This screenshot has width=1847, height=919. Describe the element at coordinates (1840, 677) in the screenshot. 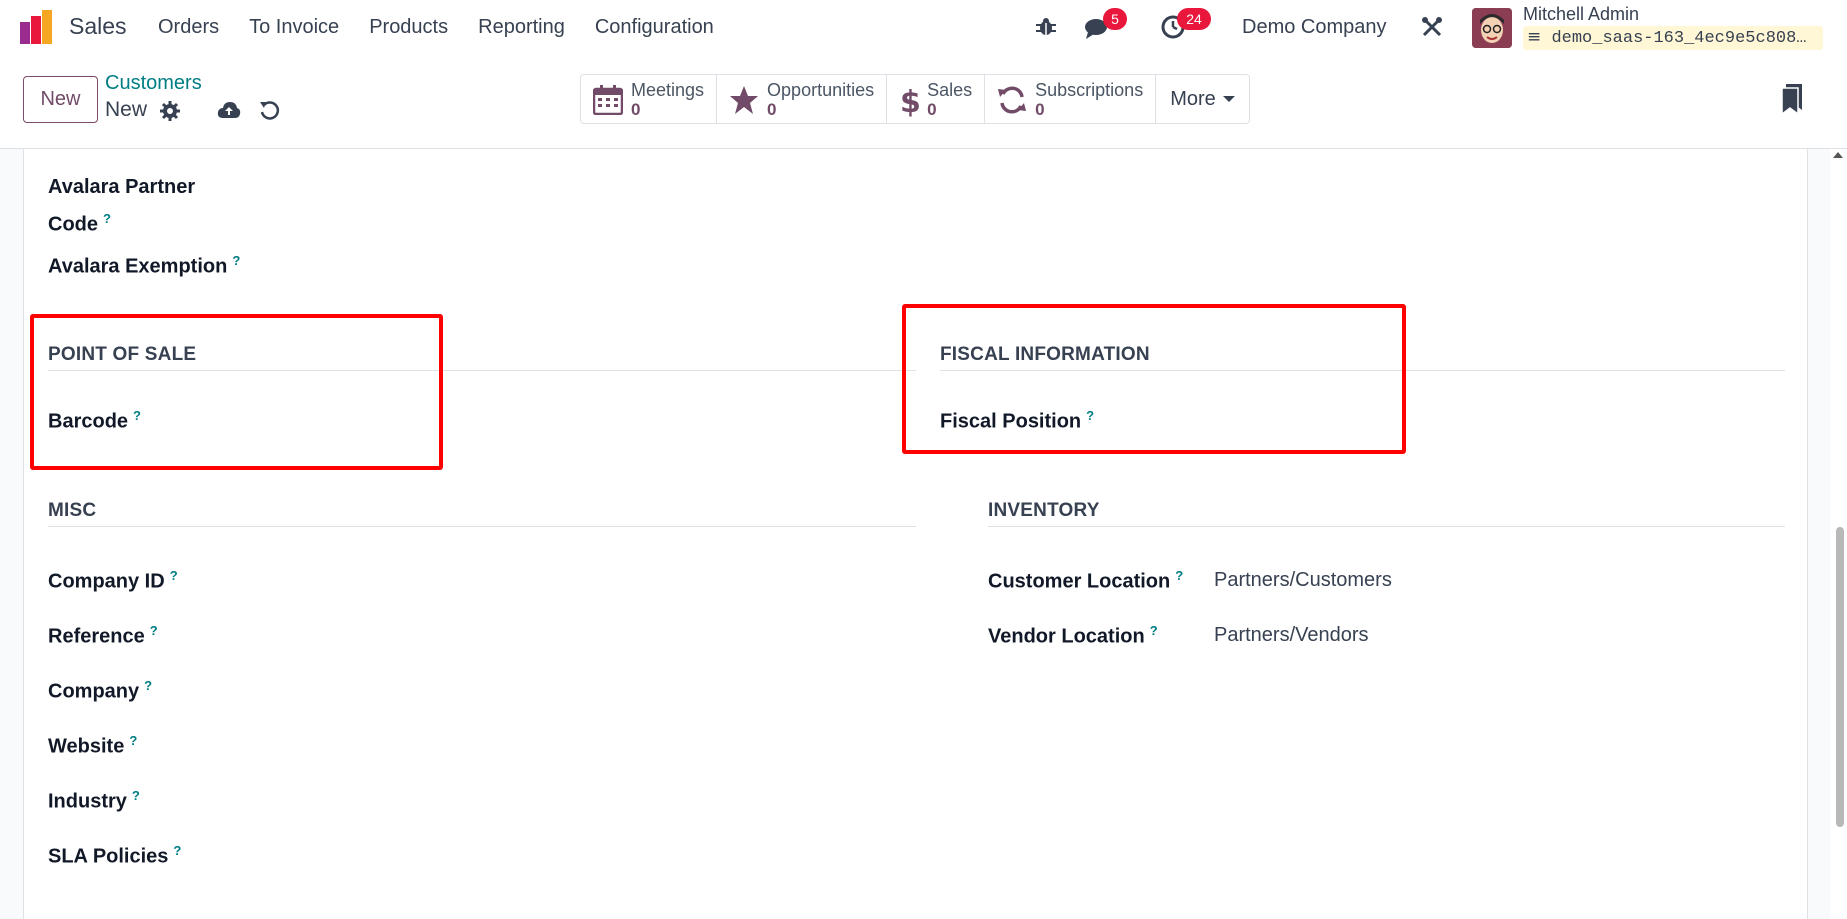

I see `scrollbar-thumb` at that location.